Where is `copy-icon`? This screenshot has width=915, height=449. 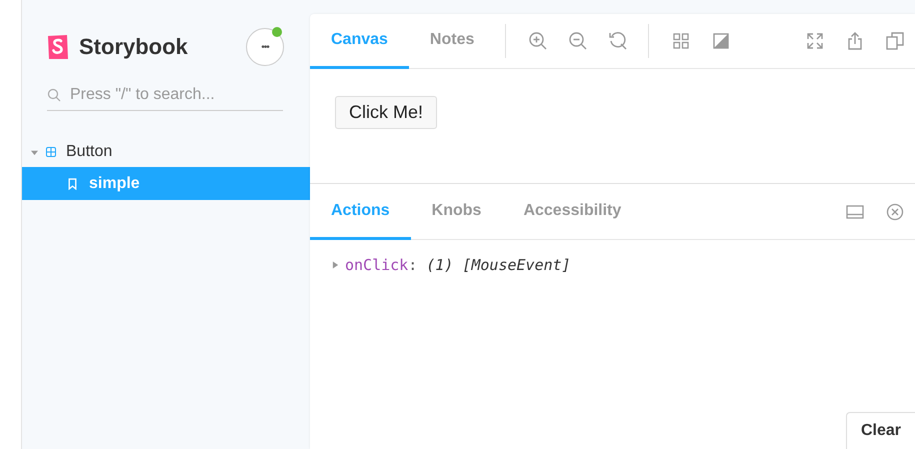
copy-icon is located at coordinates (895, 41).